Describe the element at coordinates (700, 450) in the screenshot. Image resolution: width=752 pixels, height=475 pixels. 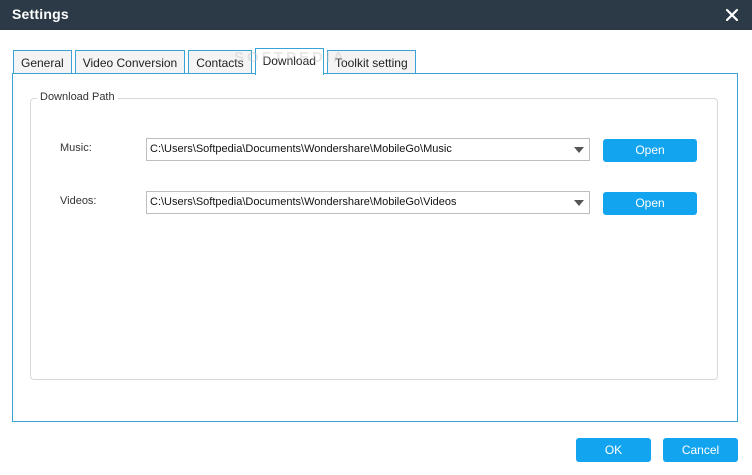
I see `cancel-button: Cancel` at that location.